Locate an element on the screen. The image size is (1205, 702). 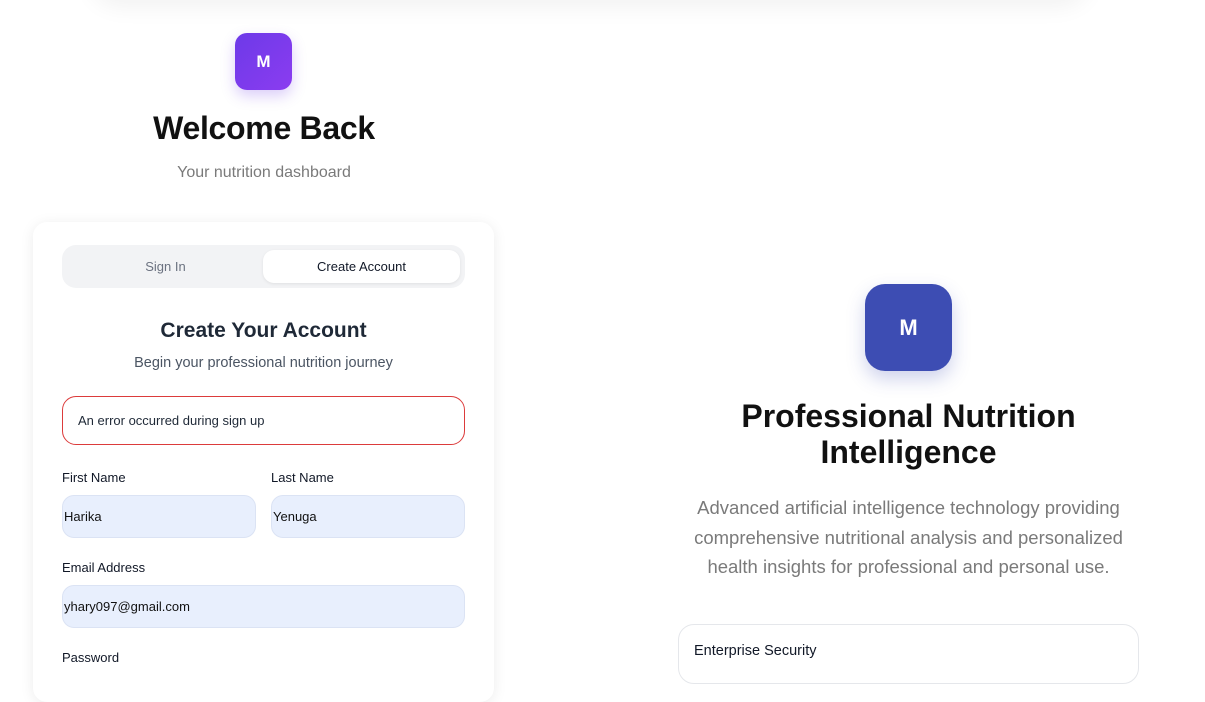
first-name-value: Harika is located at coordinates (83, 516).